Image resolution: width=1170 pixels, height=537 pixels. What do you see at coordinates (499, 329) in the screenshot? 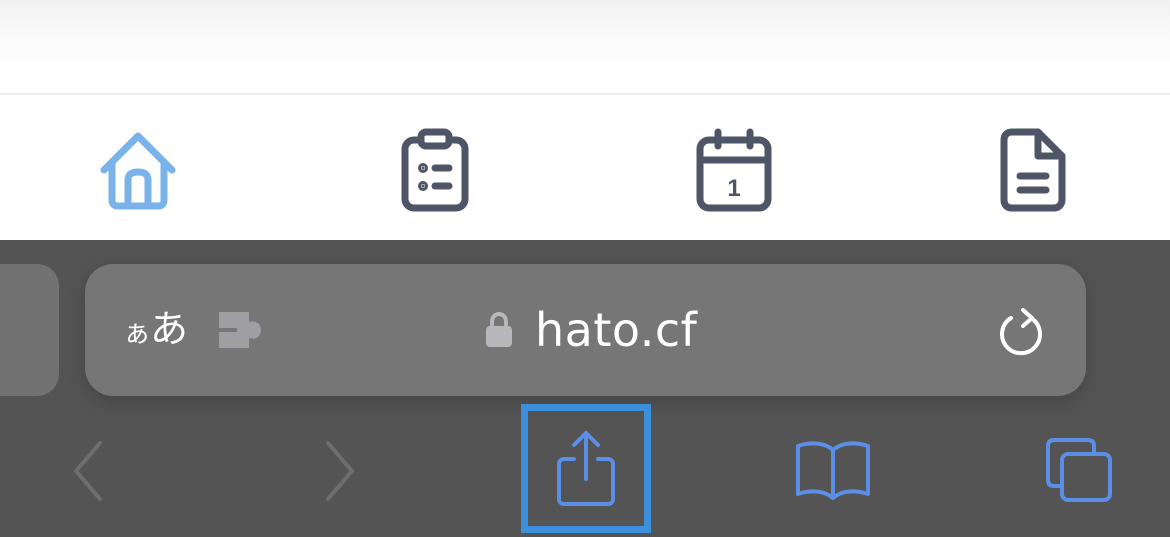
I see `lock-icon` at bounding box center [499, 329].